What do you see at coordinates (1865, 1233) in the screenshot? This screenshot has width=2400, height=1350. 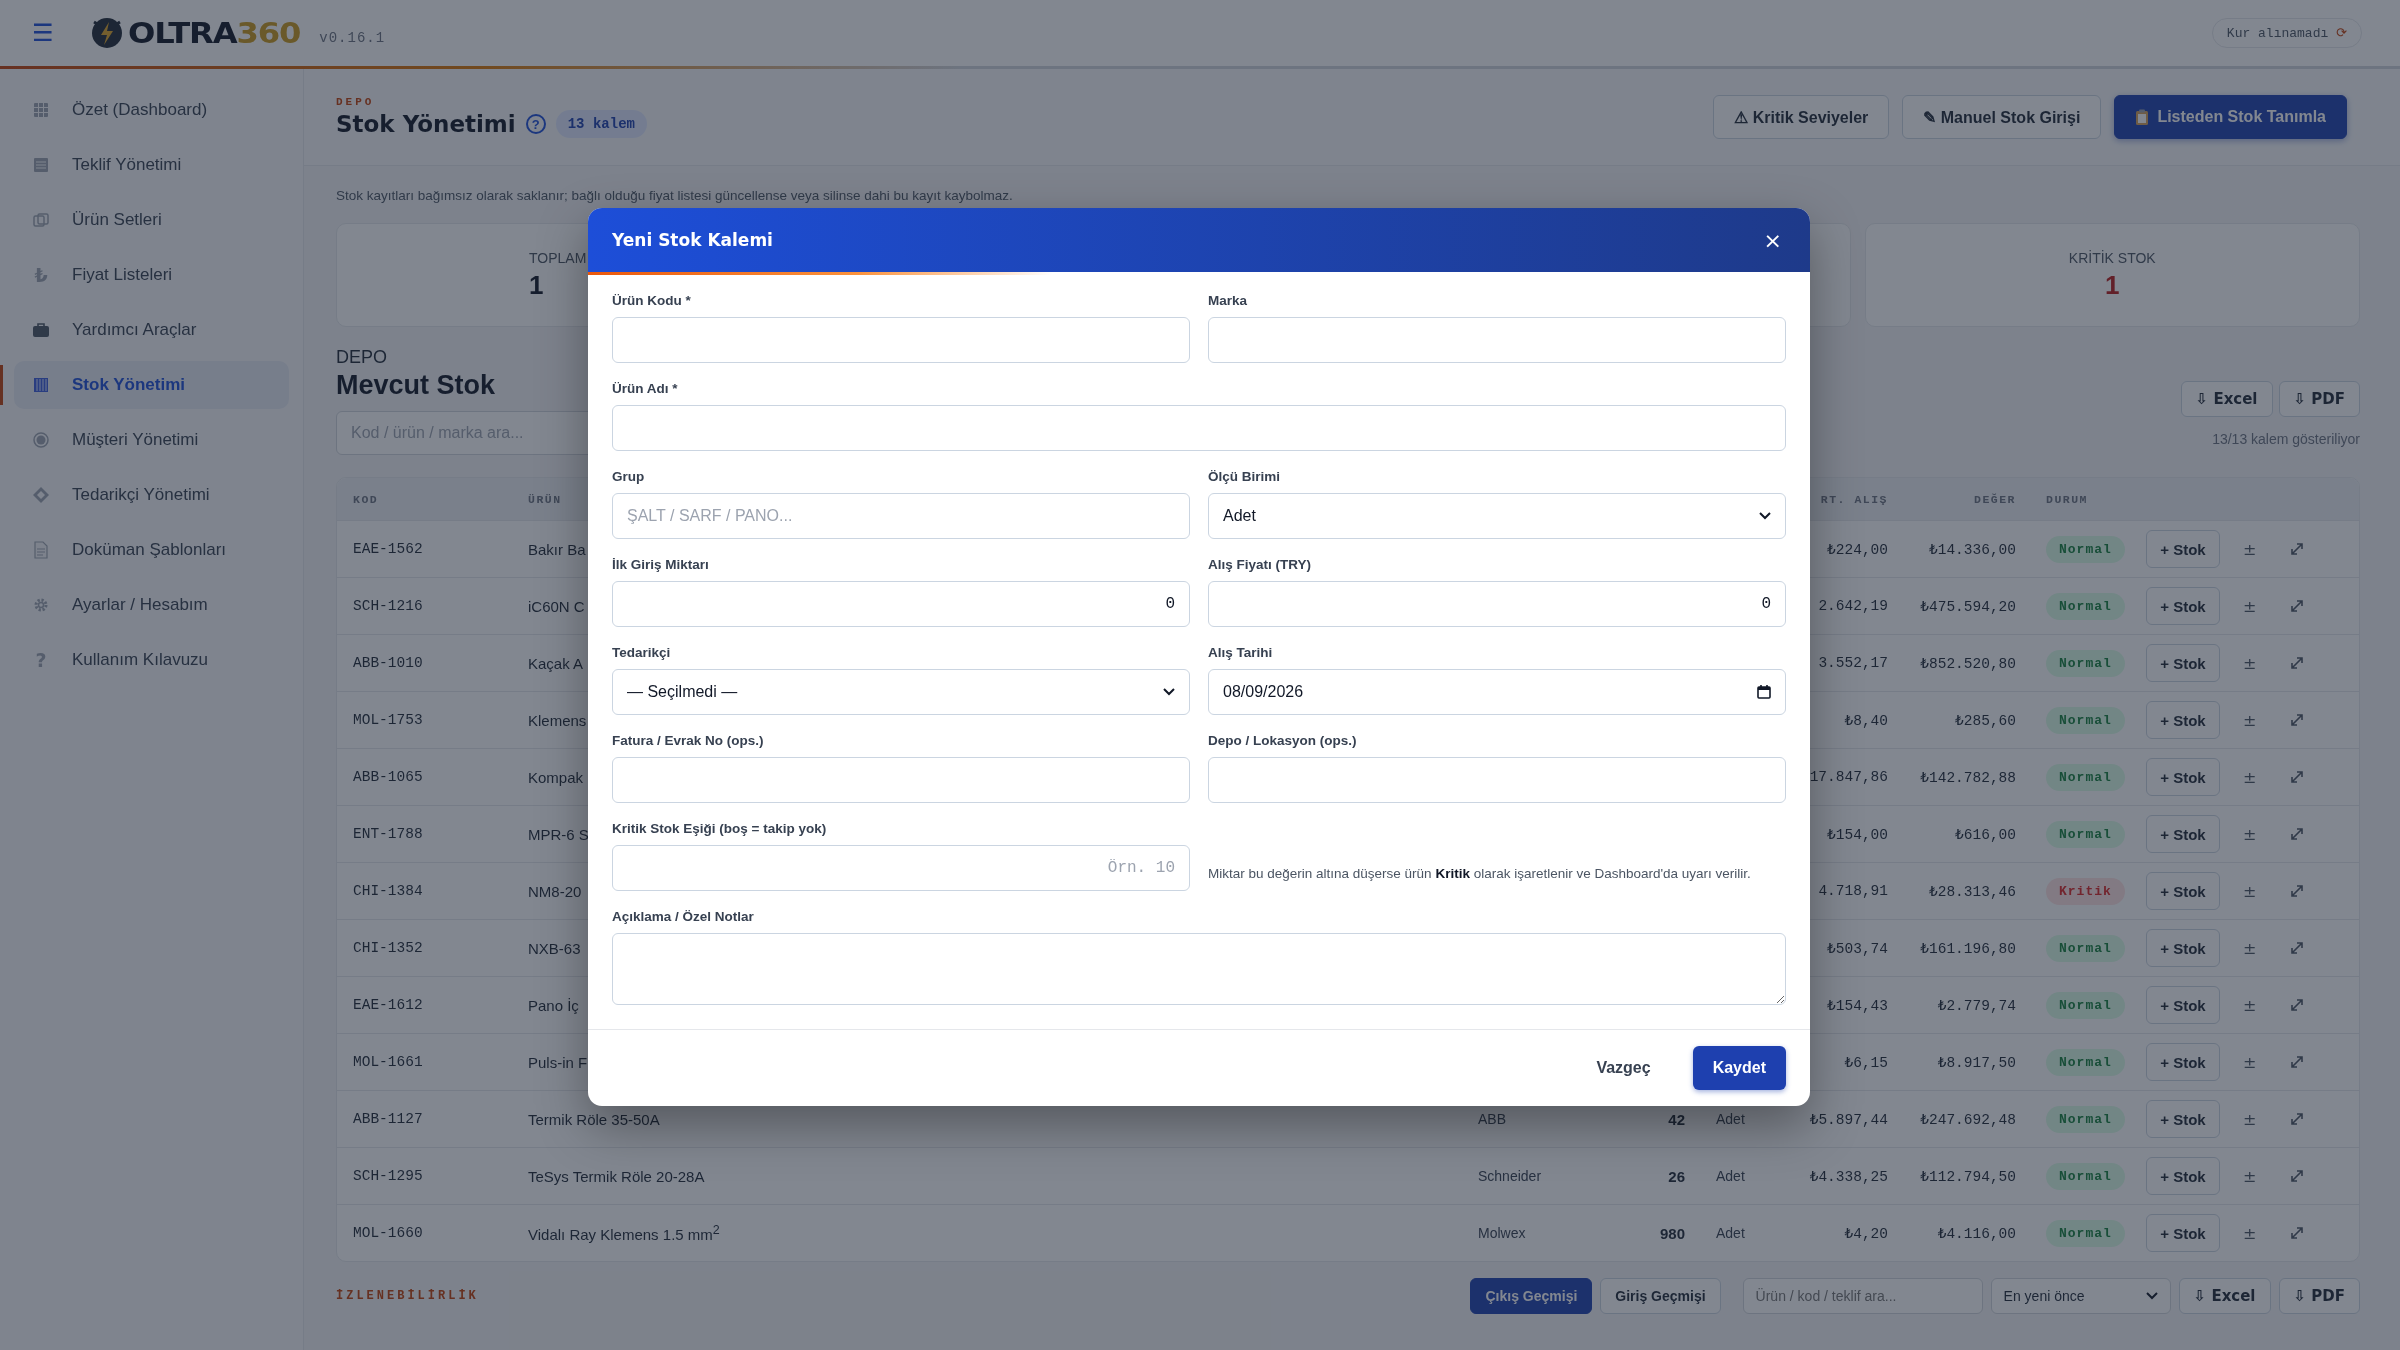 I see `price-cell-text: ₺4,20` at bounding box center [1865, 1233].